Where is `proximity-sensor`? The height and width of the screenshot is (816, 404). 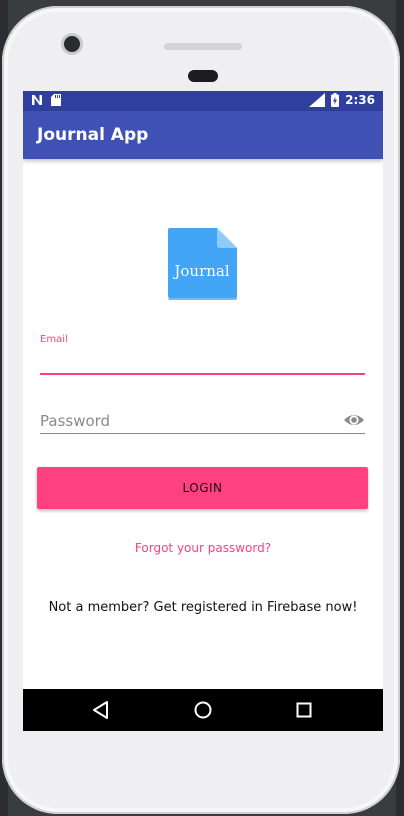
proximity-sensor is located at coordinates (203, 76).